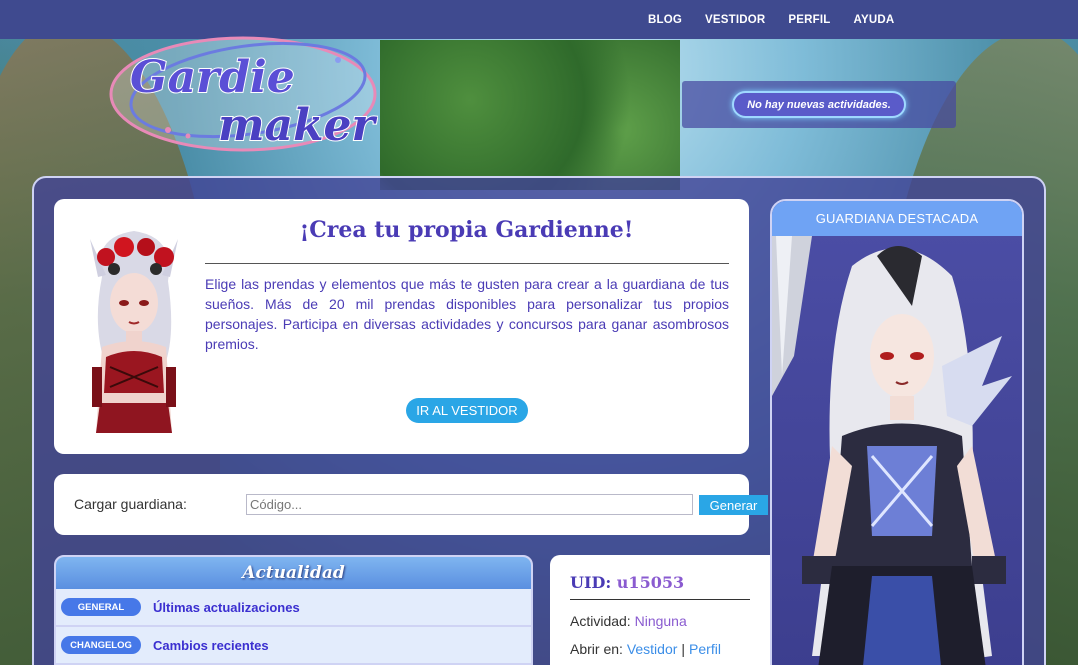 Image resolution: width=1078 pixels, height=665 pixels. Describe the element at coordinates (101, 607) in the screenshot. I see `category-badge: GENERAL` at that location.